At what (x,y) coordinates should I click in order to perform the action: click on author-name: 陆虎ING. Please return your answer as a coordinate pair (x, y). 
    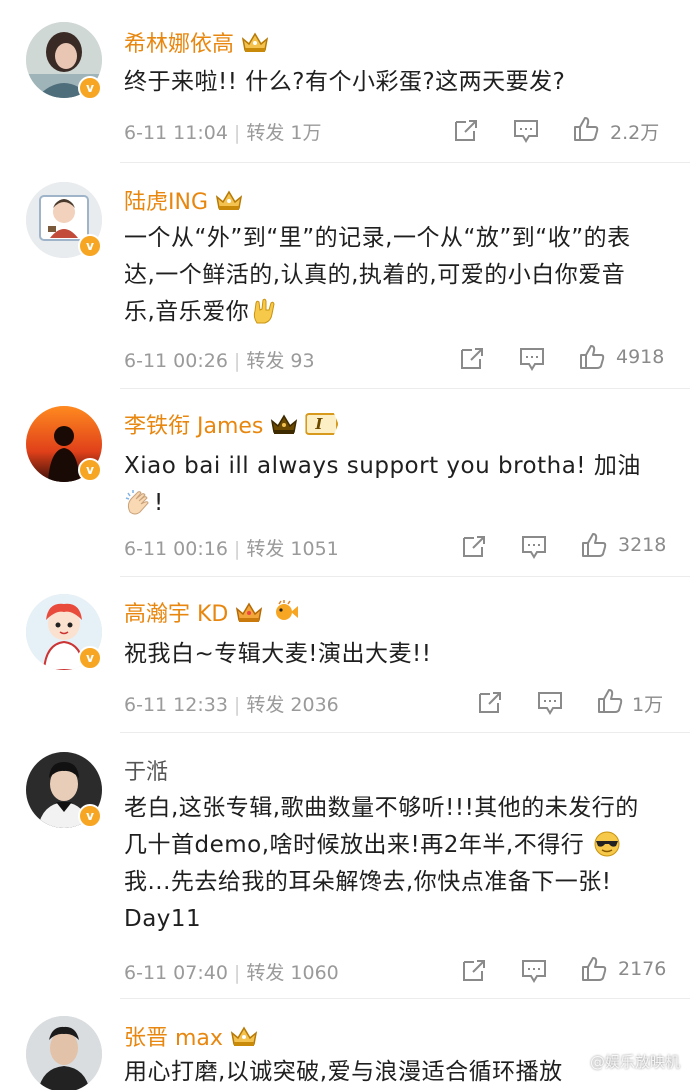
    Looking at the image, I should click on (184, 200).